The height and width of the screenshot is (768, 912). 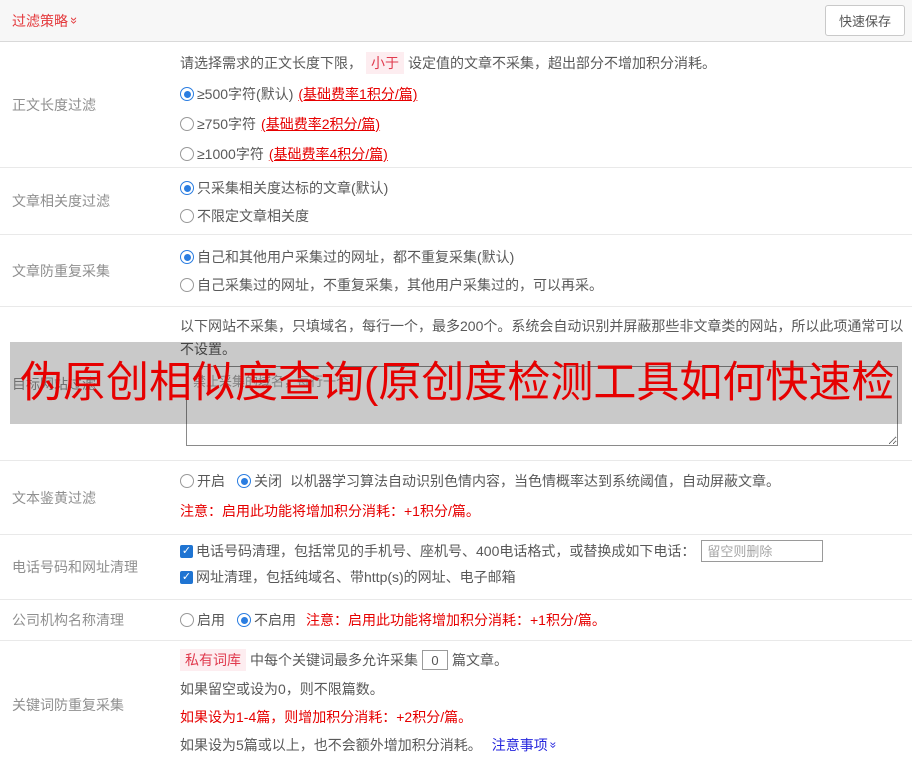 What do you see at coordinates (331, 745) in the screenshot?
I see `keyword-rule-five-plus: 如果设为5篇或以上，也不会额外增加积分消耗。` at bounding box center [331, 745].